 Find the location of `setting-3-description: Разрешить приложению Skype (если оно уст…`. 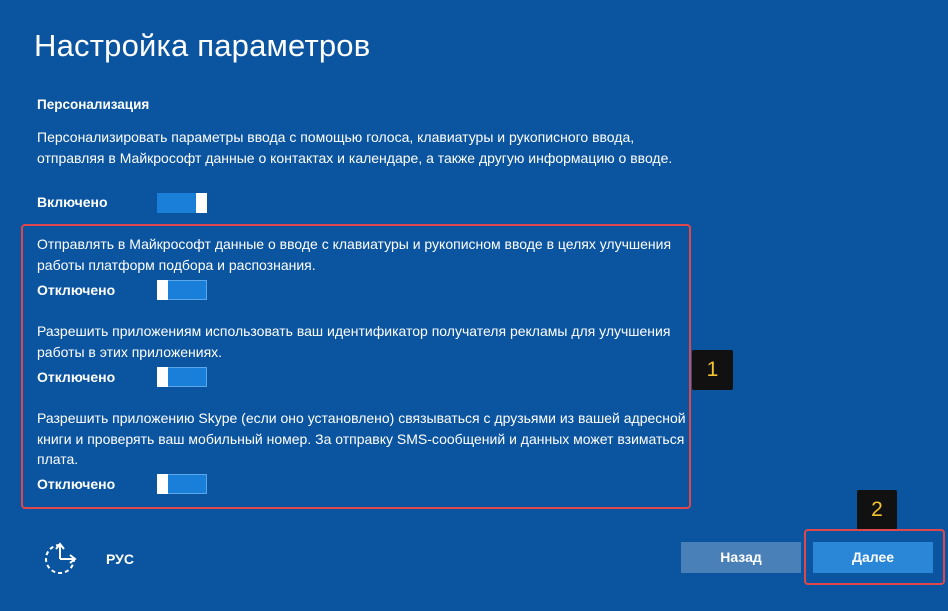

setting-3-description: Разрешить приложению Skype (если оно уст… is located at coordinates (361, 438).